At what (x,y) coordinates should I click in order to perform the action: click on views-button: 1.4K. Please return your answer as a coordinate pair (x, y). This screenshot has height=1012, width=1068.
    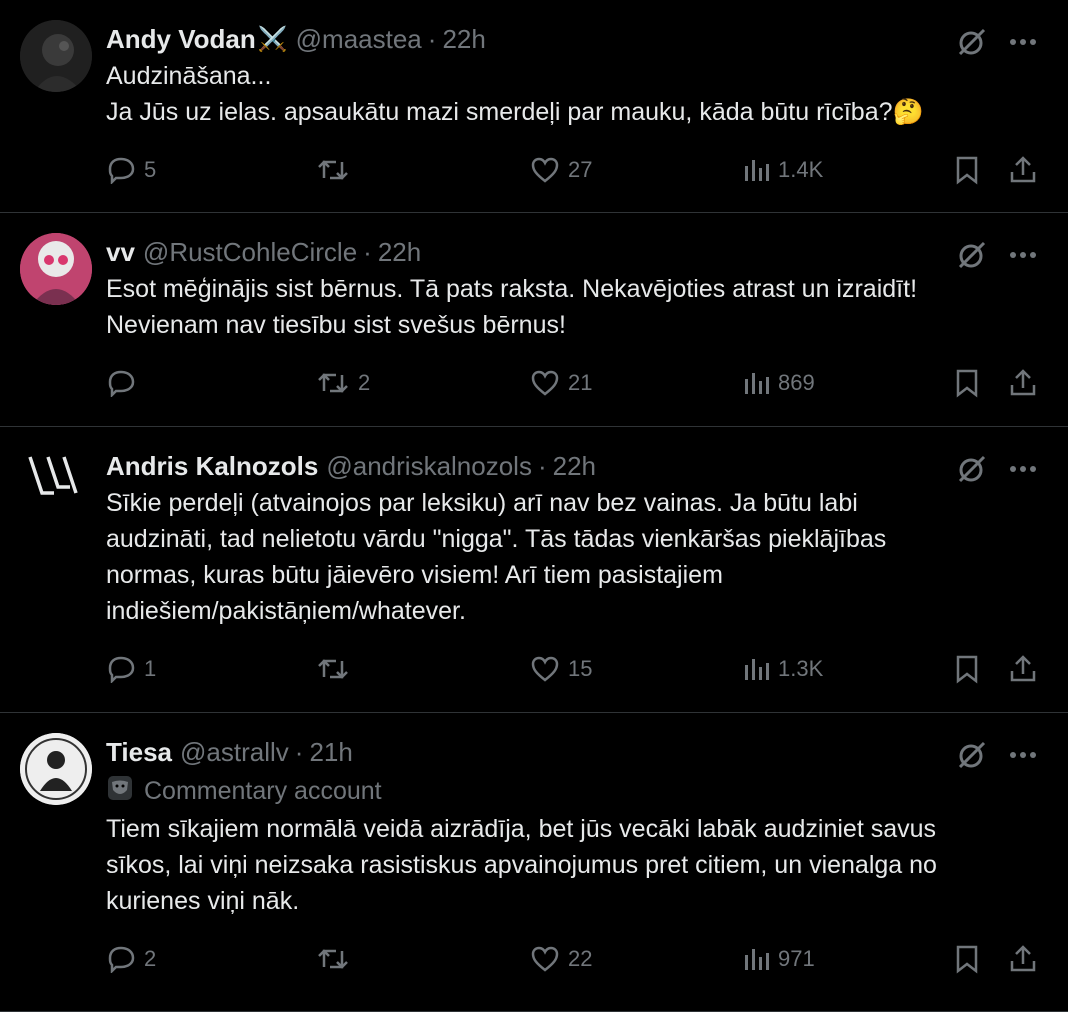
    Looking at the image, I should click on (782, 170).